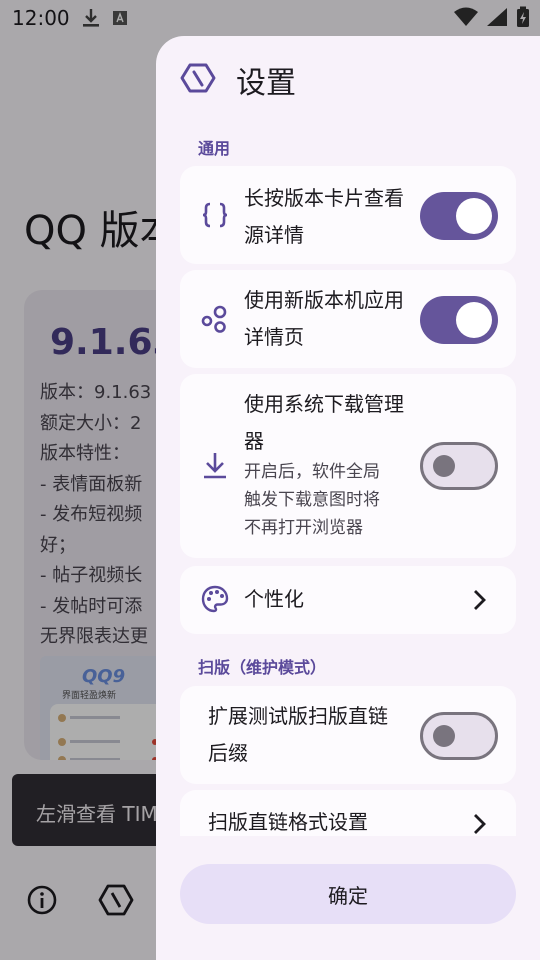 This screenshot has height=960, width=540. I want to click on setting-new-detail-page: 使用新版本机应用 详情页, so click(348, 319).